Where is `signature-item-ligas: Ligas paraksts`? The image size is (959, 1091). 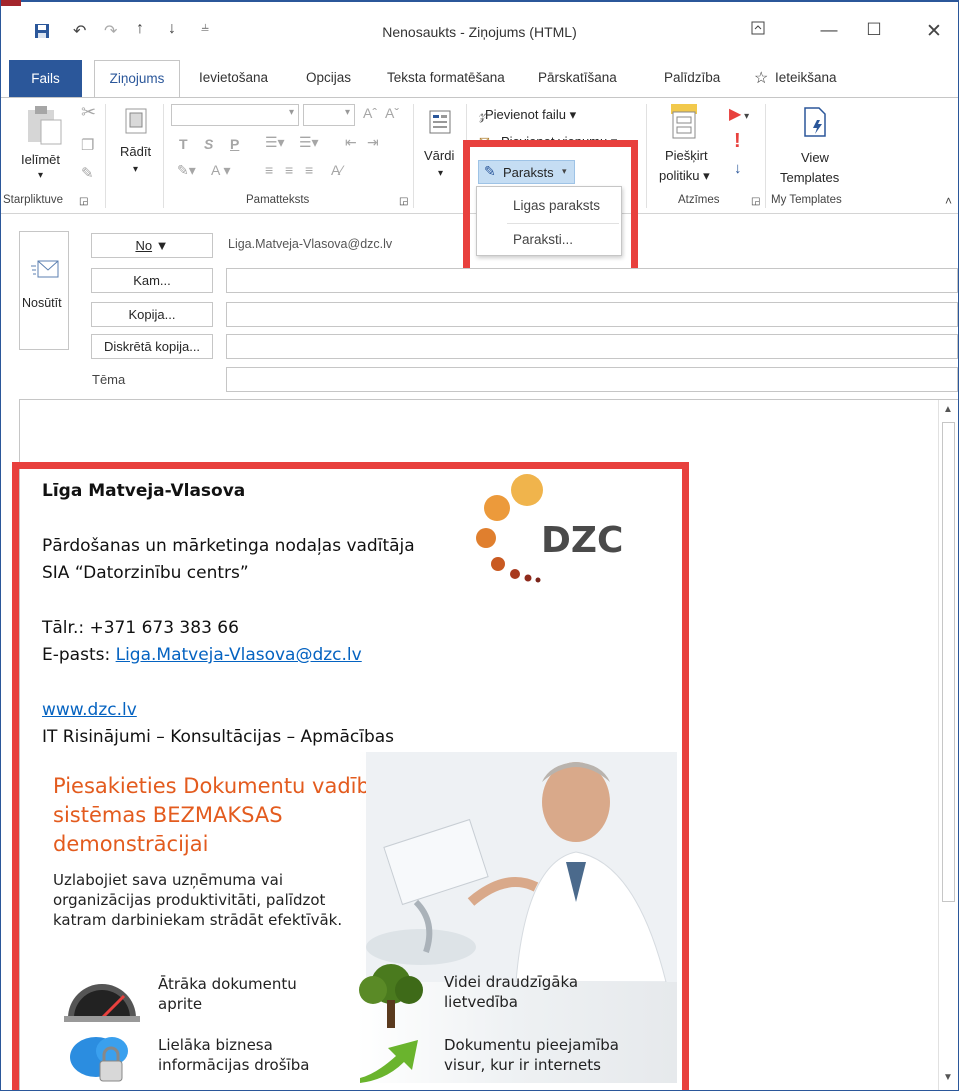
signature-item-ligas: Ligas paraksts is located at coordinates (549, 206).